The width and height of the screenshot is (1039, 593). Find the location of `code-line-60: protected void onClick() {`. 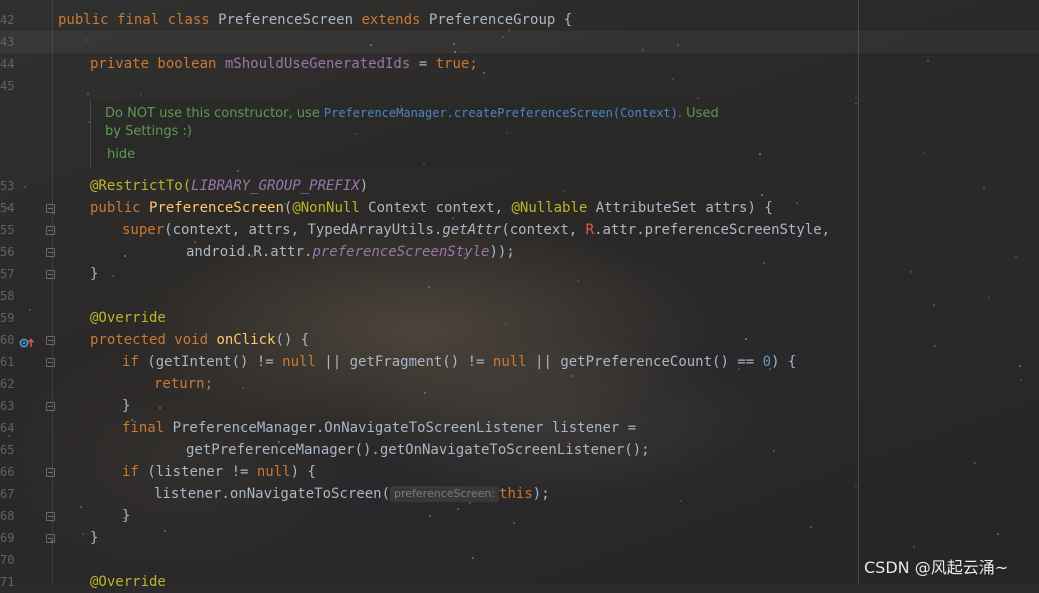

code-line-60: protected void onClick() { is located at coordinates (199, 340).